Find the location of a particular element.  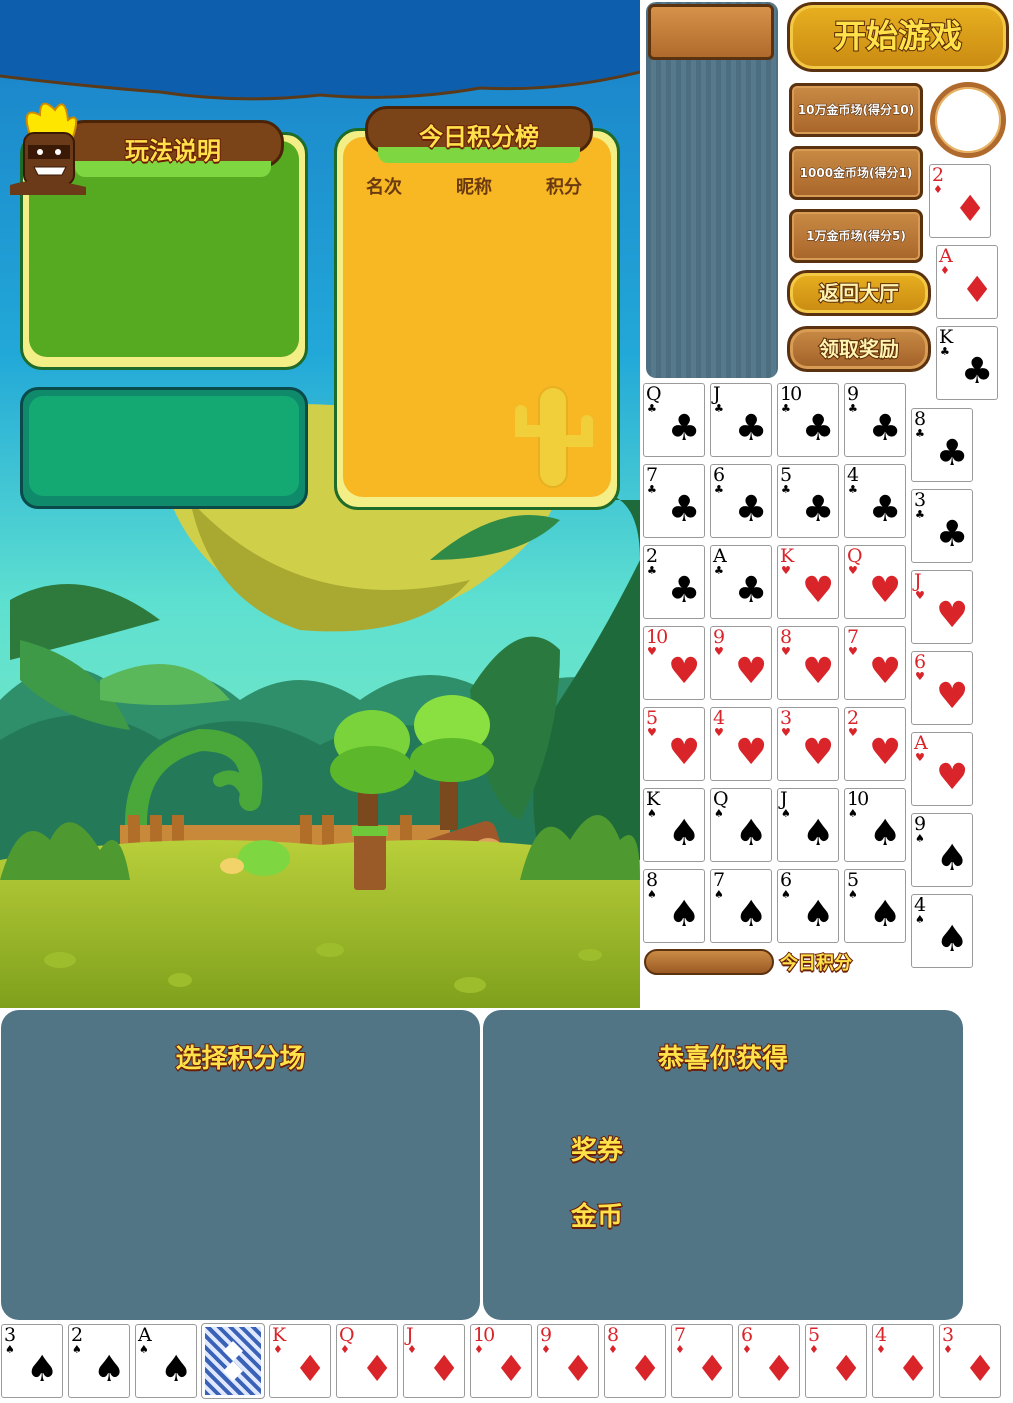

room-1000-button: 1000金币场(得分1) is located at coordinates (856, 173).